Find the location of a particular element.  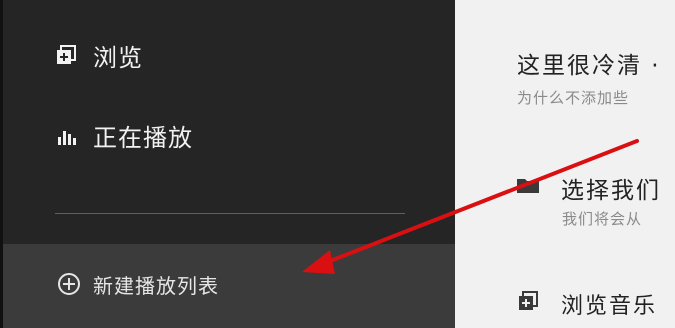

empty-state-subtitle: 为什么不添加些 is located at coordinates (573, 98).